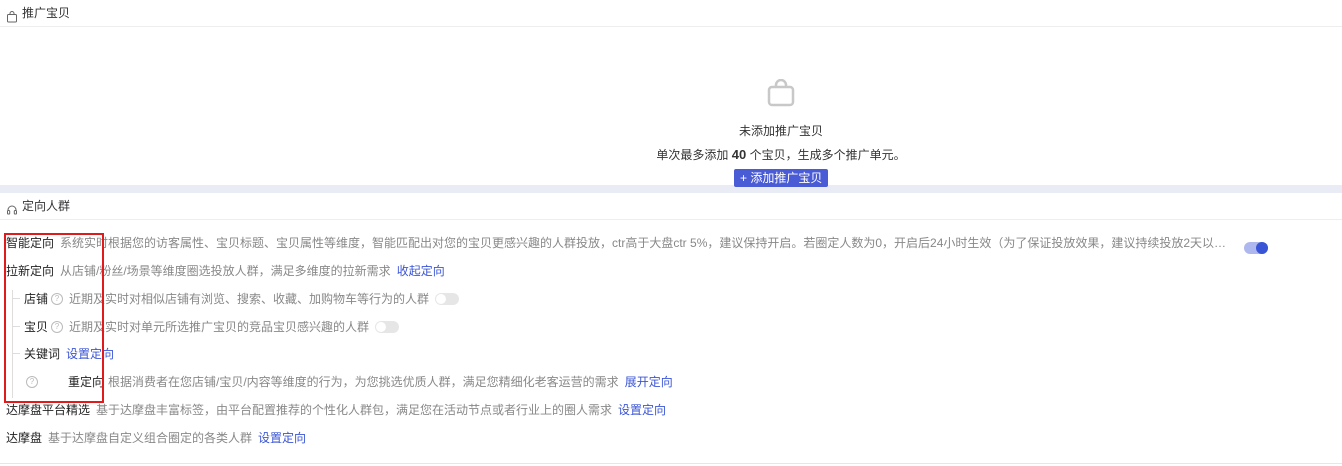  Describe the element at coordinates (46, 206) in the screenshot. I see `targeting-section-title: 定向人群` at that location.